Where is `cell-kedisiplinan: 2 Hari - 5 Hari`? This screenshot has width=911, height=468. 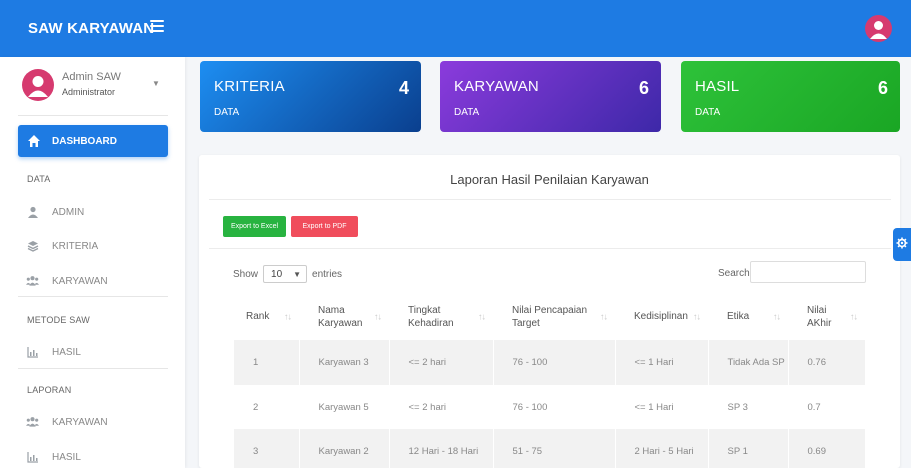
cell-kedisiplinan: 2 Hari - 5 Hari is located at coordinates (661, 448).